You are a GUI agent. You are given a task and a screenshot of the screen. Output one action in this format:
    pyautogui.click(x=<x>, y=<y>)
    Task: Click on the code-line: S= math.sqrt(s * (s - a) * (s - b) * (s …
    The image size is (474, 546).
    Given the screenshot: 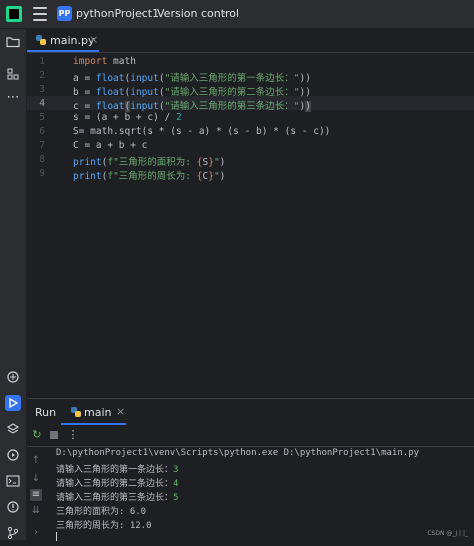 What is the action you would take?
    pyautogui.click(x=202, y=131)
    